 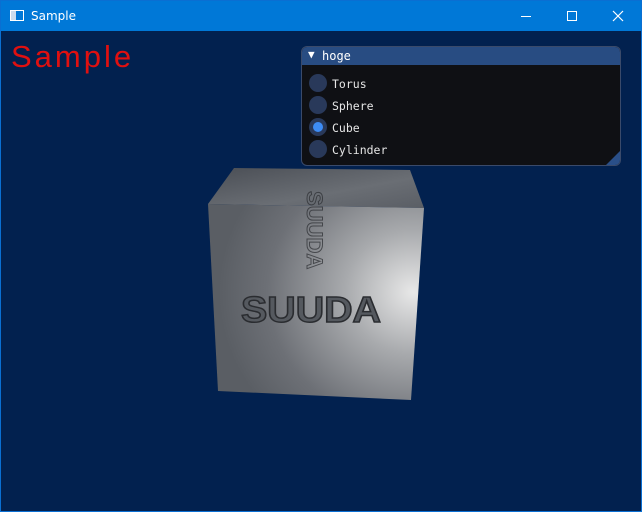 I want to click on minimize-button, so click(x=526, y=16).